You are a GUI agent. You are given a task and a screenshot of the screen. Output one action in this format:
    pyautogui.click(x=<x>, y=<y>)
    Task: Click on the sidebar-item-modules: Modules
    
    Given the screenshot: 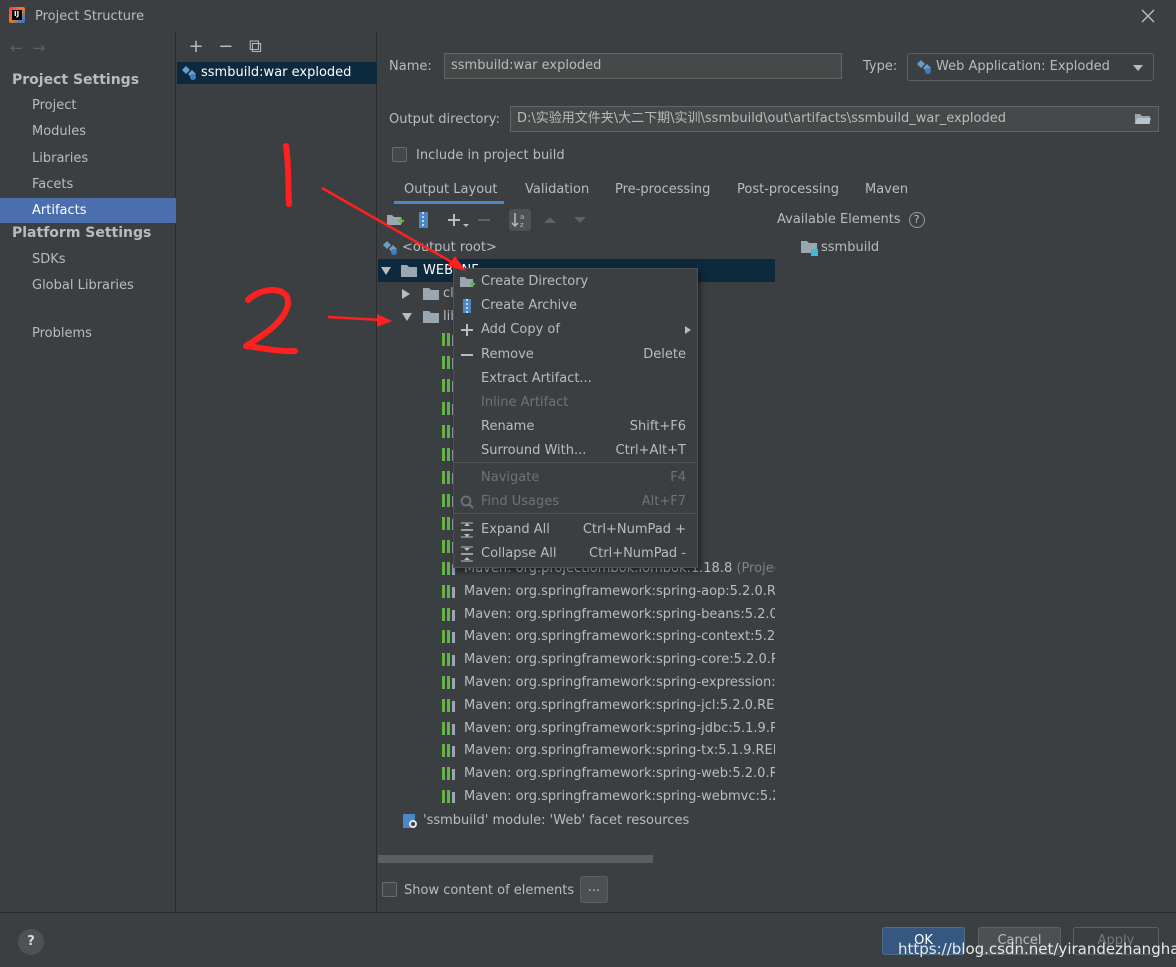 What is the action you would take?
    pyautogui.click(x=88, y=131)
    